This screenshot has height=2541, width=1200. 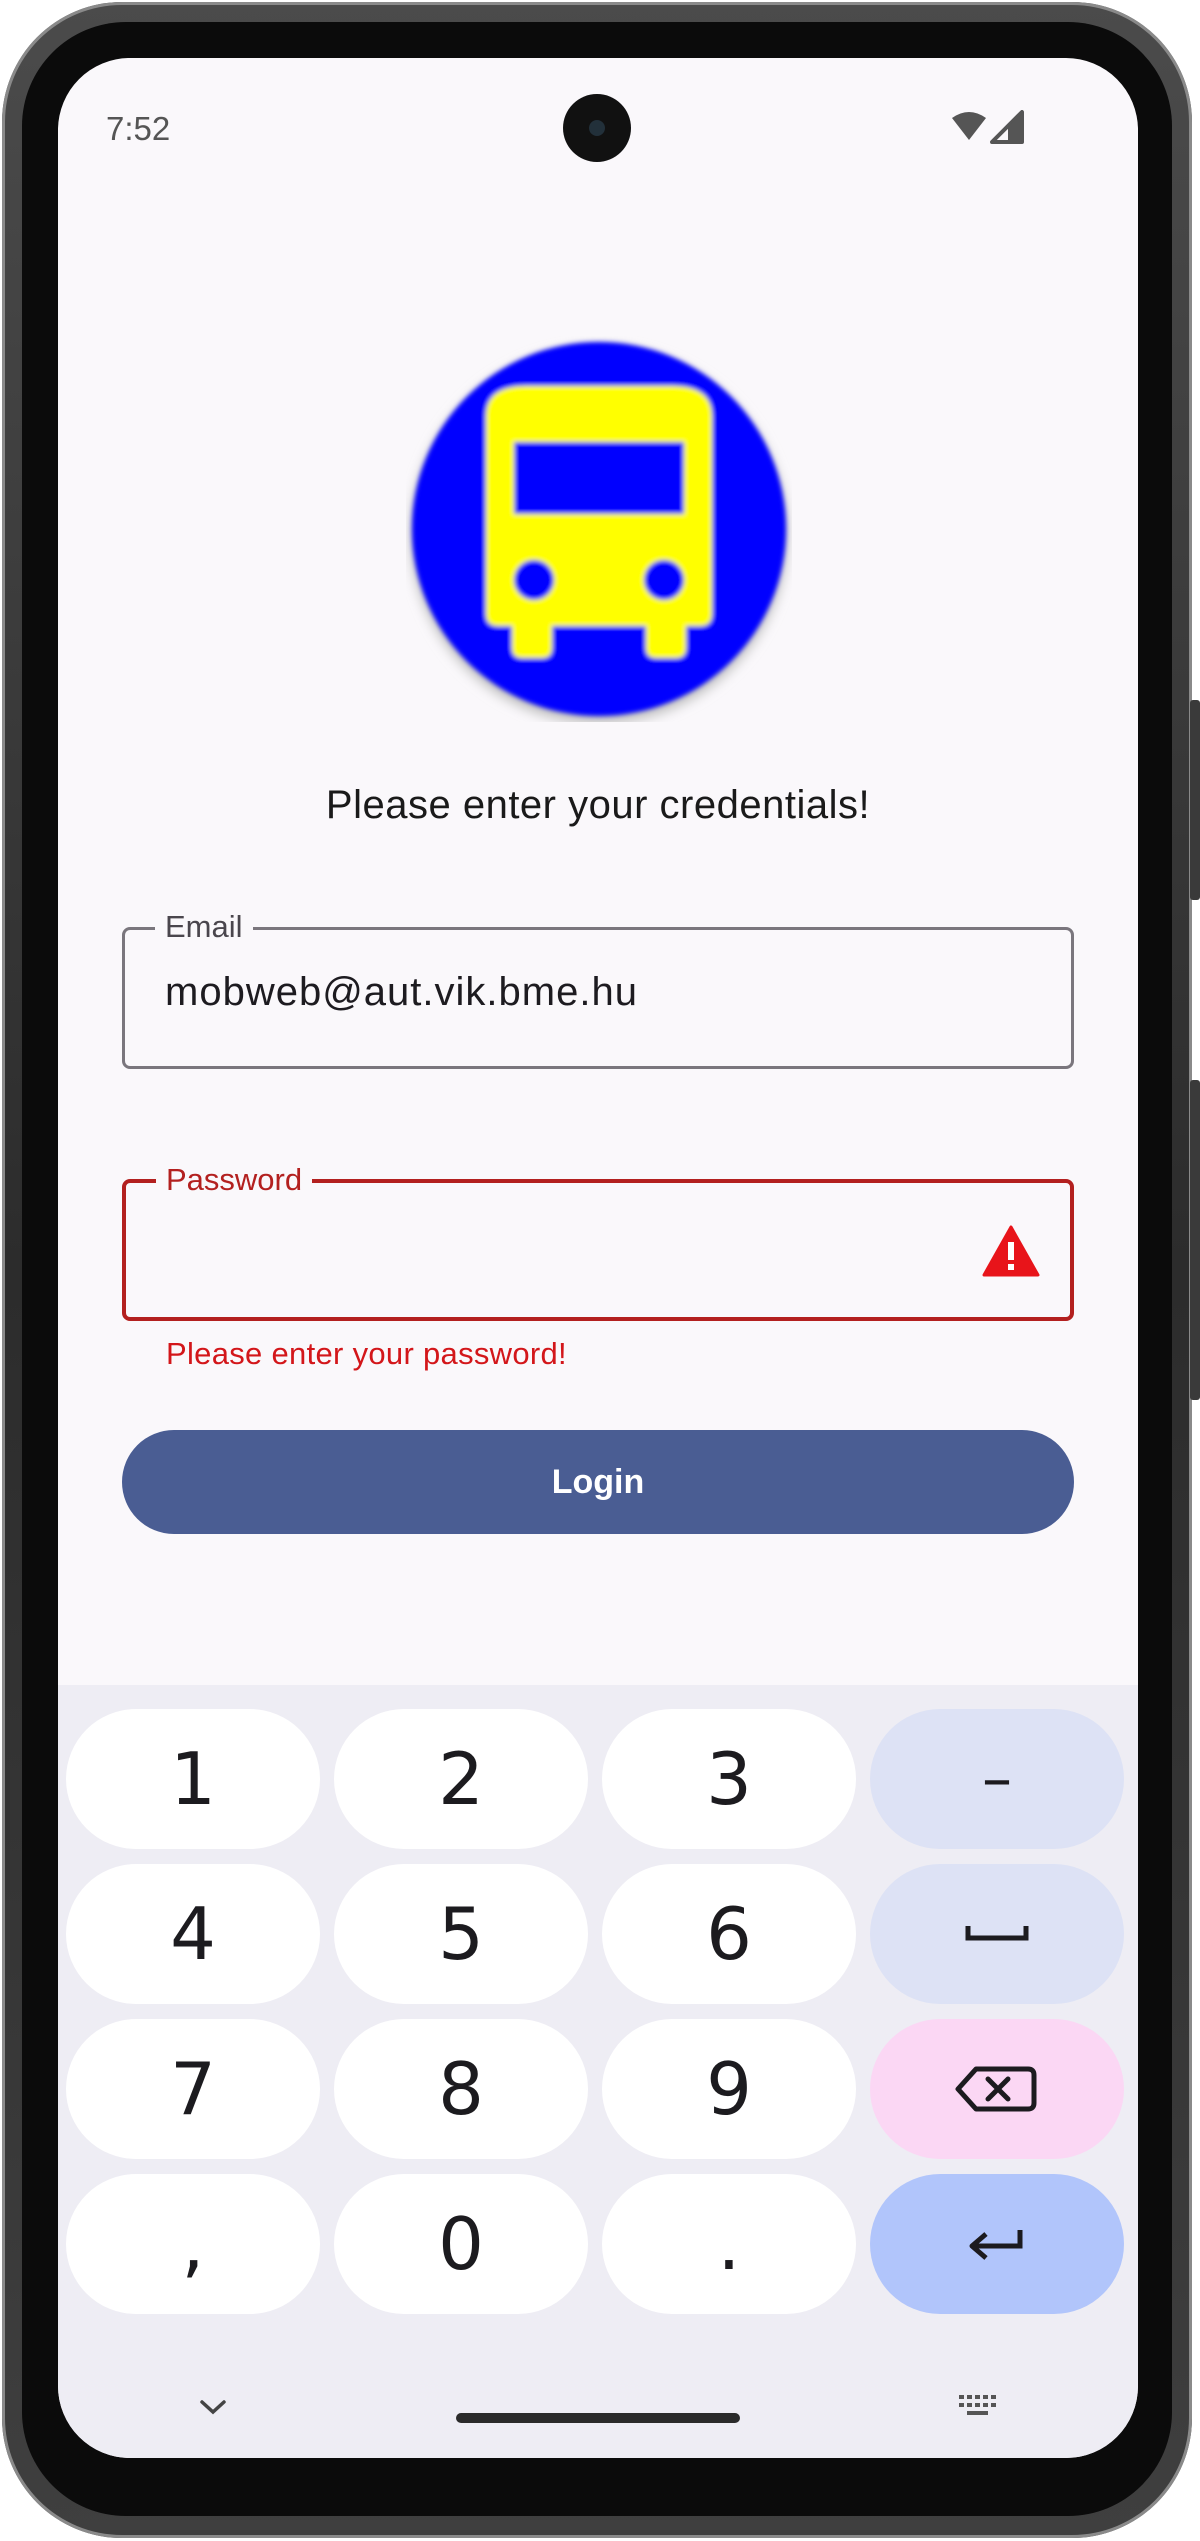 I want to click on app-logo, so click(x=599, y=529).